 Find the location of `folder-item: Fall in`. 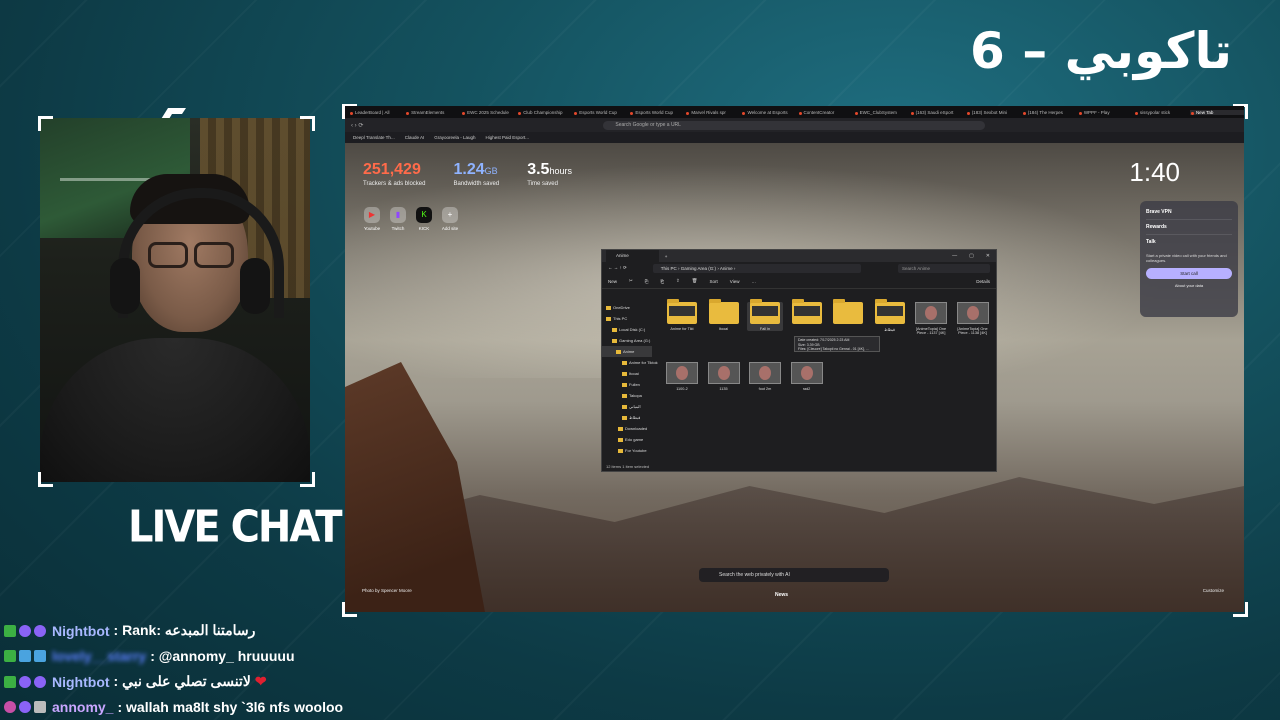

folder-item: Fall in is located at coordinates (765, 315).